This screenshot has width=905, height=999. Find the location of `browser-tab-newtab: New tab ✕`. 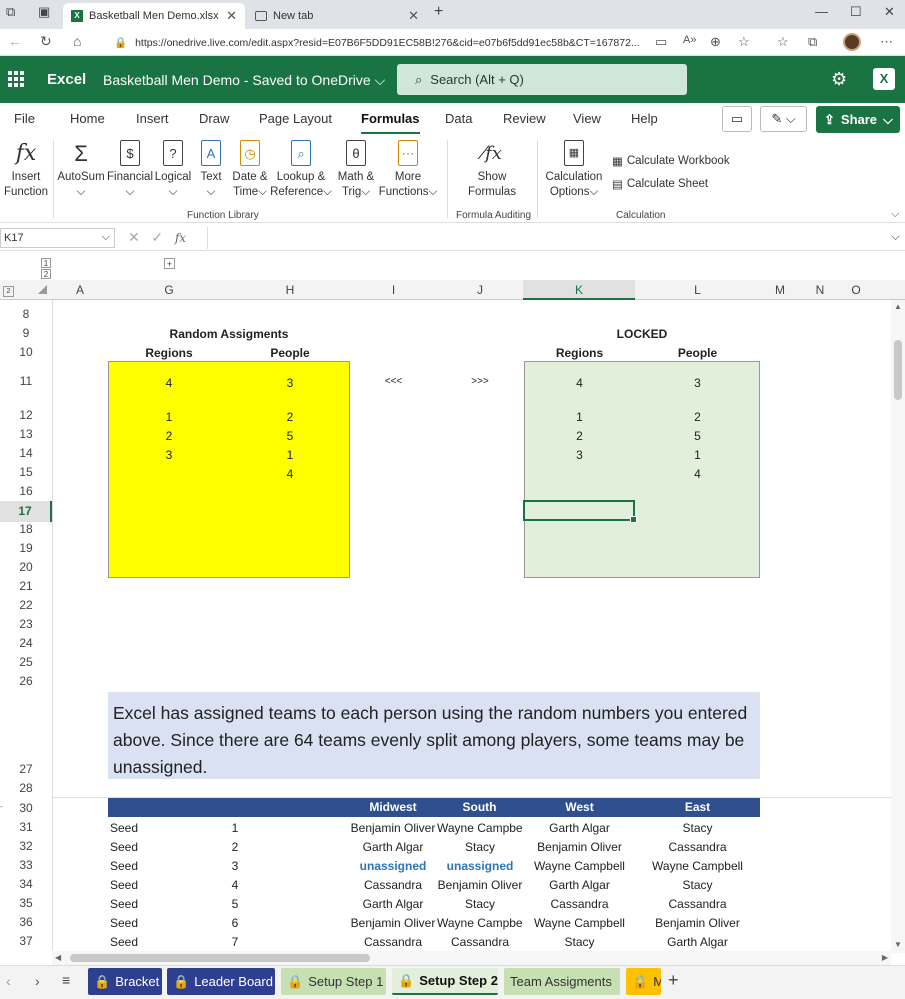

browser-tab-newtab: New tab ✕ is located at coordinates (337, 16).